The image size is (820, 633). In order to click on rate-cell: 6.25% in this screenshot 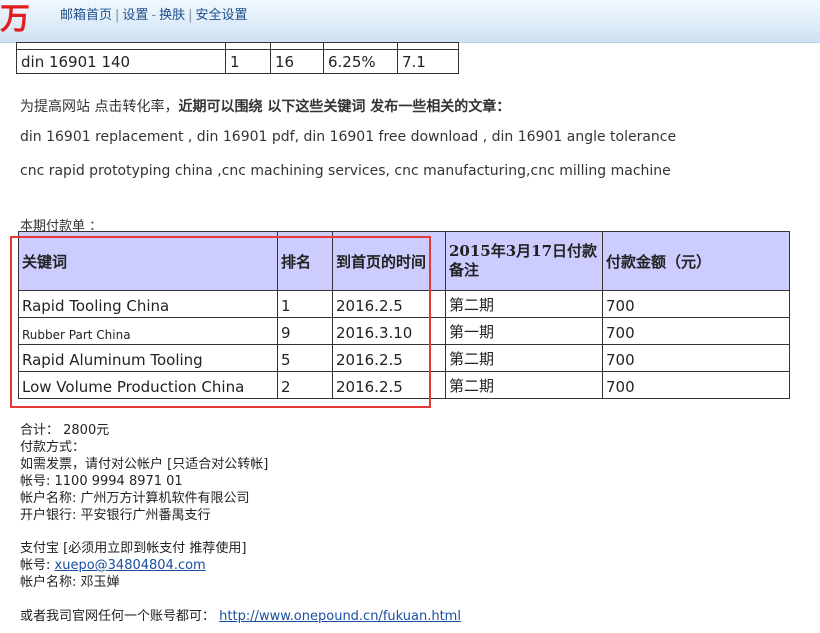, I will do `click(360, 61)`.